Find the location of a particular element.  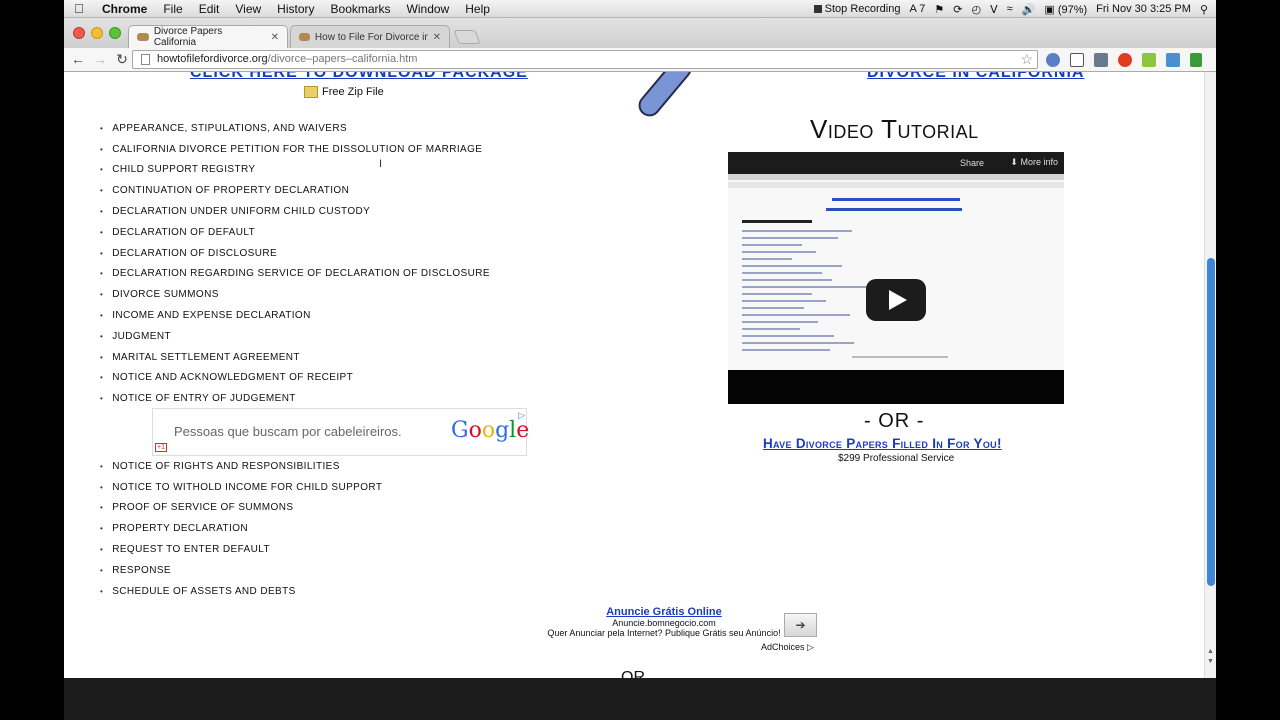

adobe-icon: A 7 is located at coordinates (917, 9).